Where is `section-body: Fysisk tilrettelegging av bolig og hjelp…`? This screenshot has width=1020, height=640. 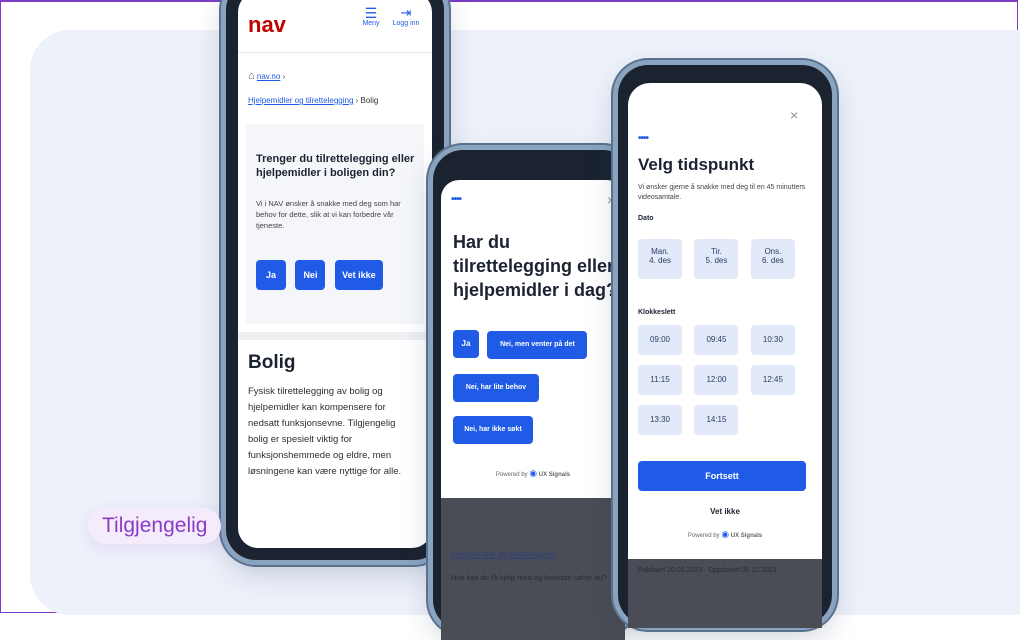 section-body: Fysisk tilrettelegging av bolig og hjelp… is located at coordinates (325, 431).